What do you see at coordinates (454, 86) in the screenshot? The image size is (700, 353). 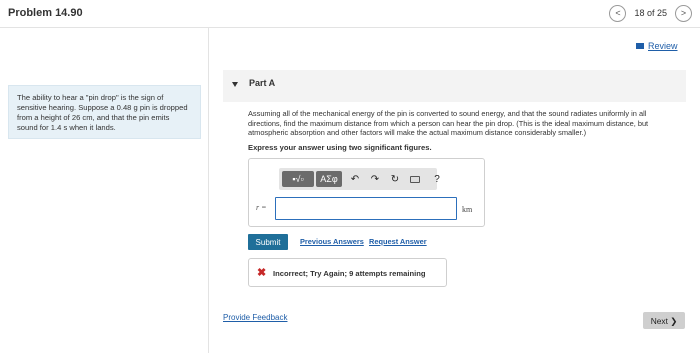 I see `part-a-header: Part A` at bounding box center [454, 86].